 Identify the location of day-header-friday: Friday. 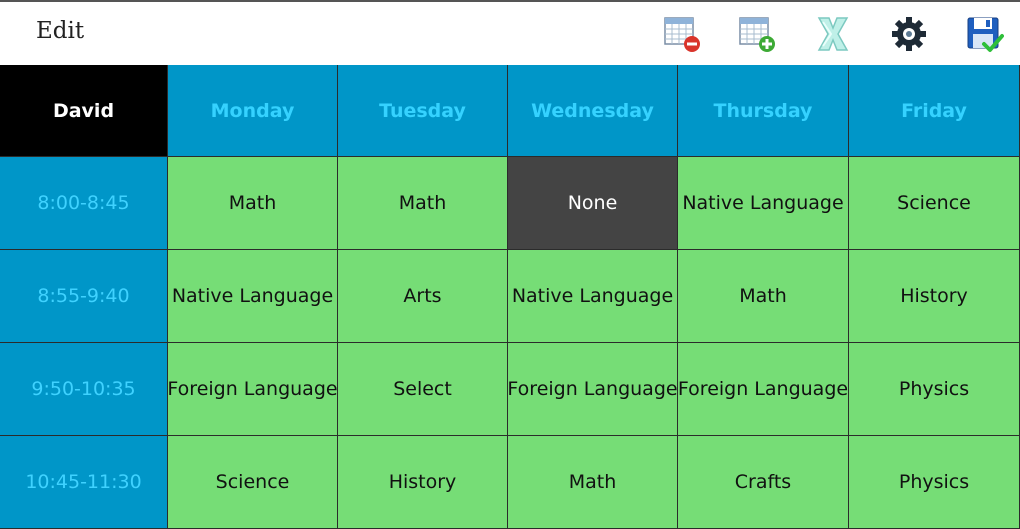
(934, 111).